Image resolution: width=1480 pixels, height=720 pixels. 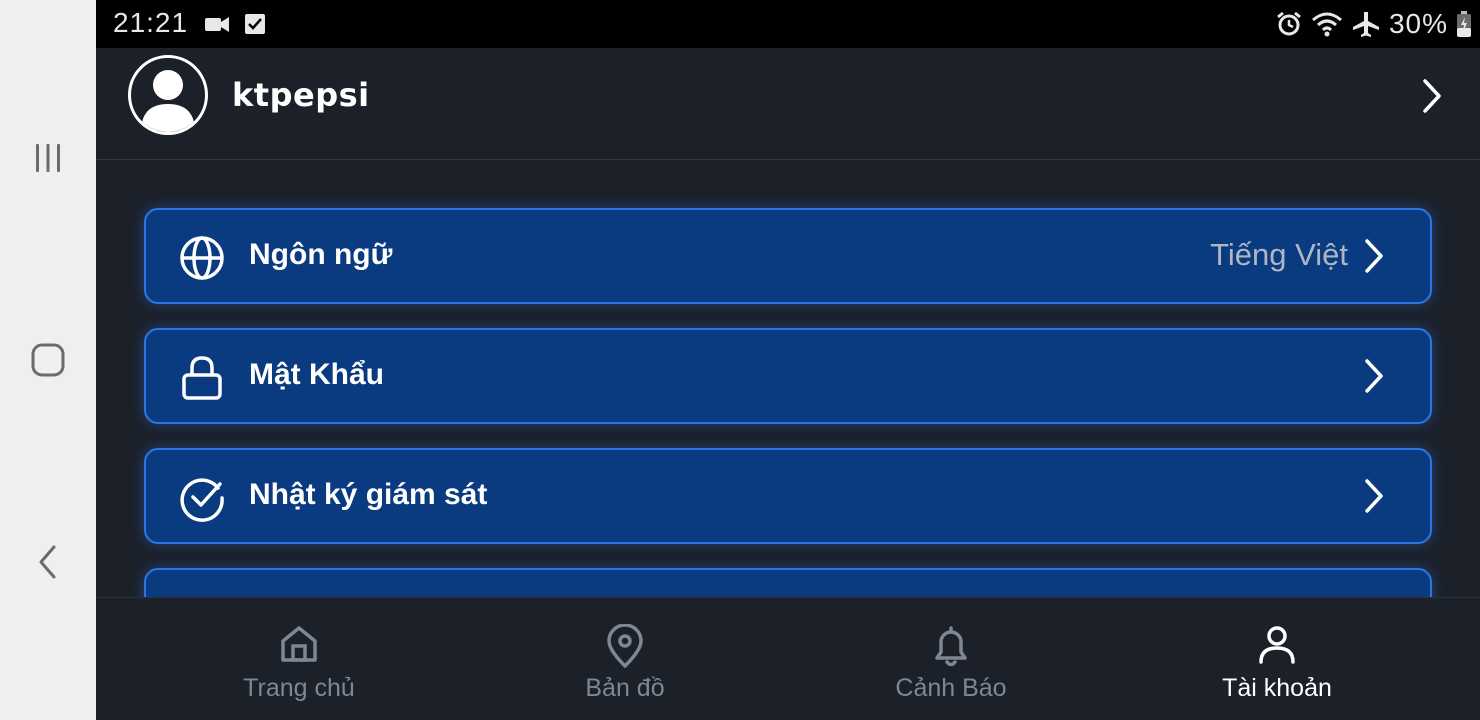 I want to click on alarm-icon, so click(x=1289, y=23).